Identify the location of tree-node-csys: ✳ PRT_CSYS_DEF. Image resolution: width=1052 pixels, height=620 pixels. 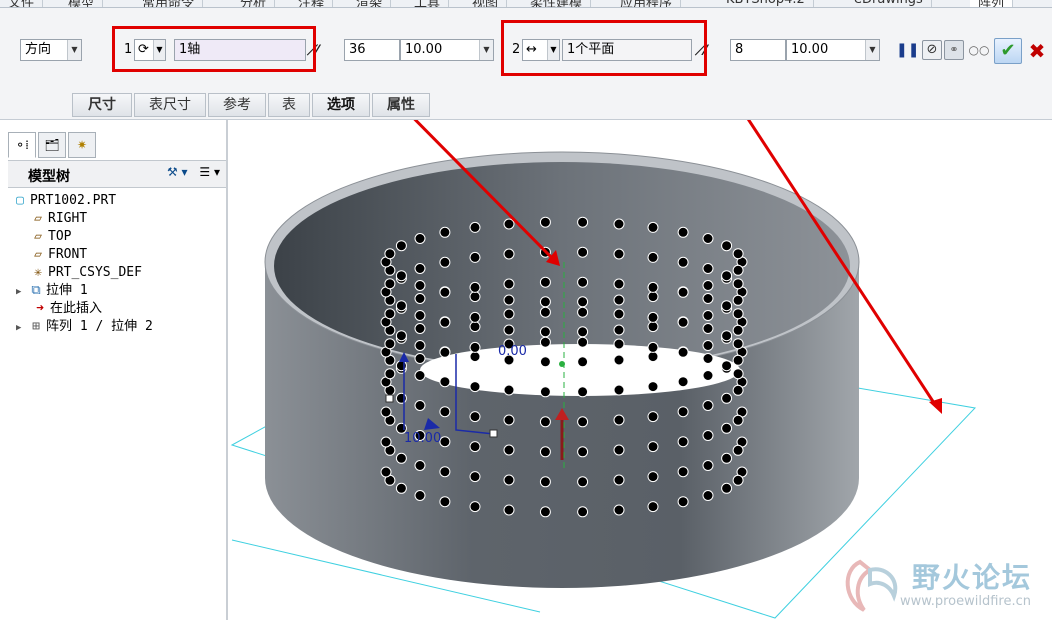
(86, 273).